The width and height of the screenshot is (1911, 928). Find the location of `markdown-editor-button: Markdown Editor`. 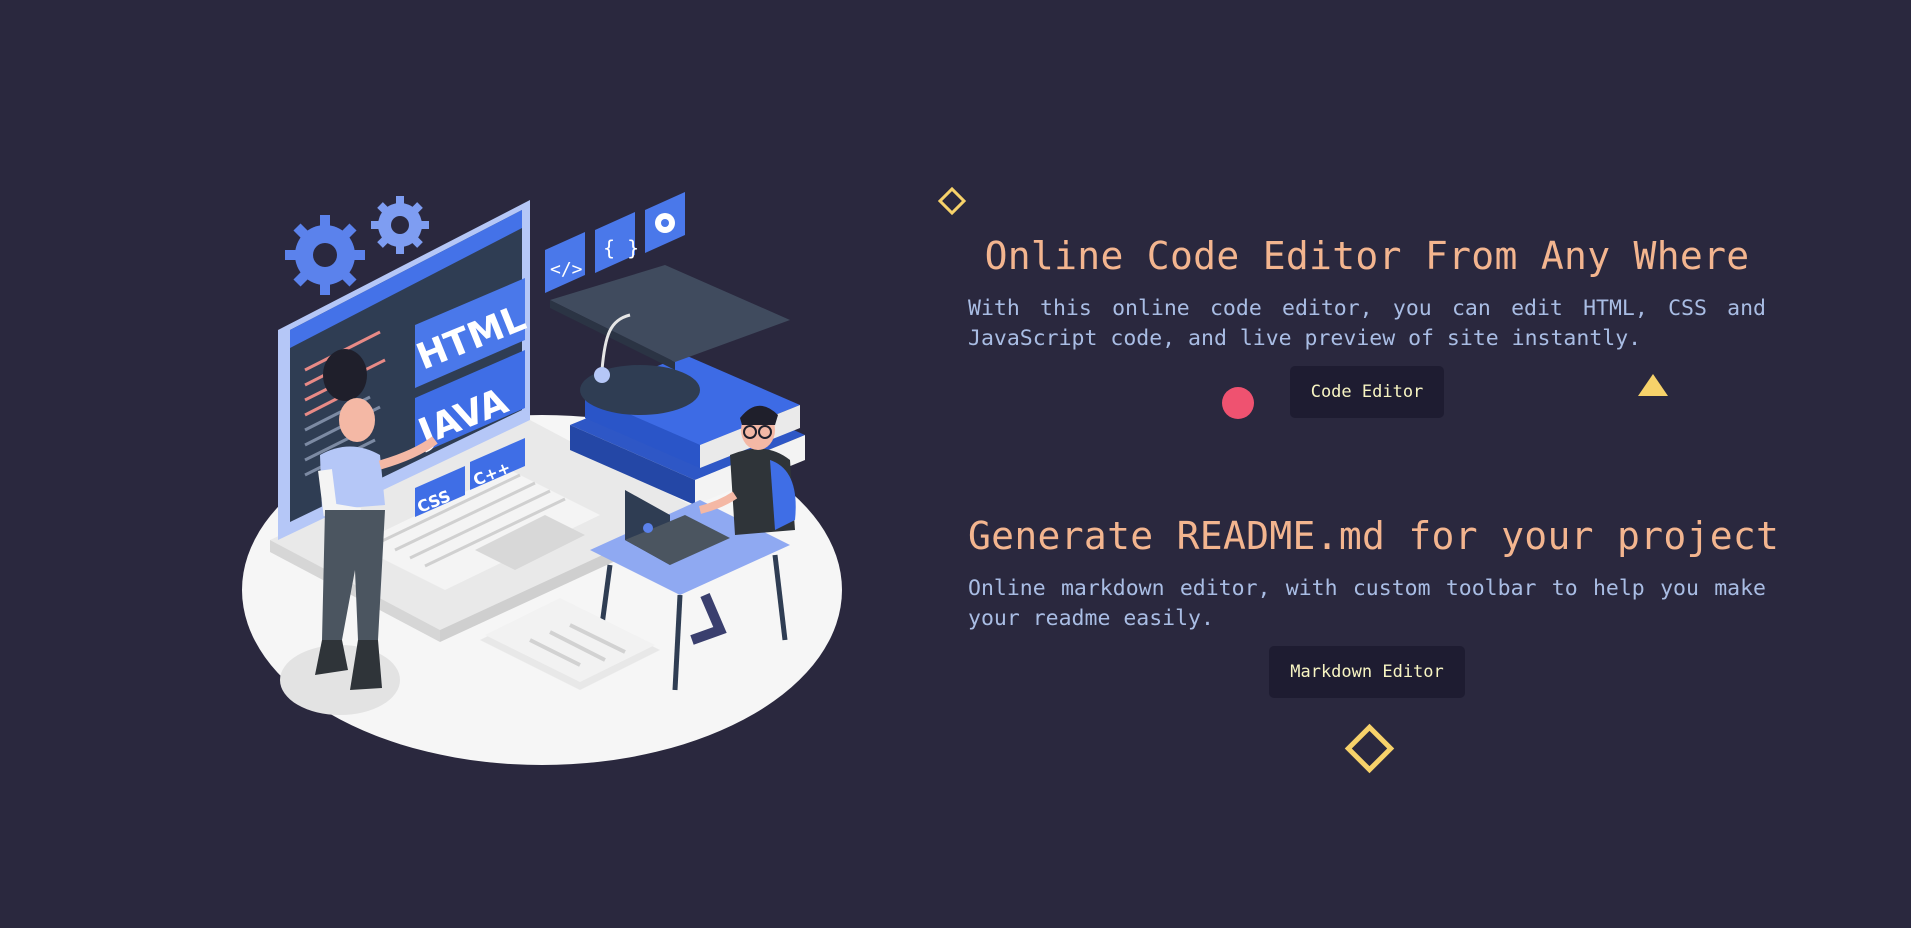

markdown-editor-button: Markdown Editor is located at coordinates (1367, 672).